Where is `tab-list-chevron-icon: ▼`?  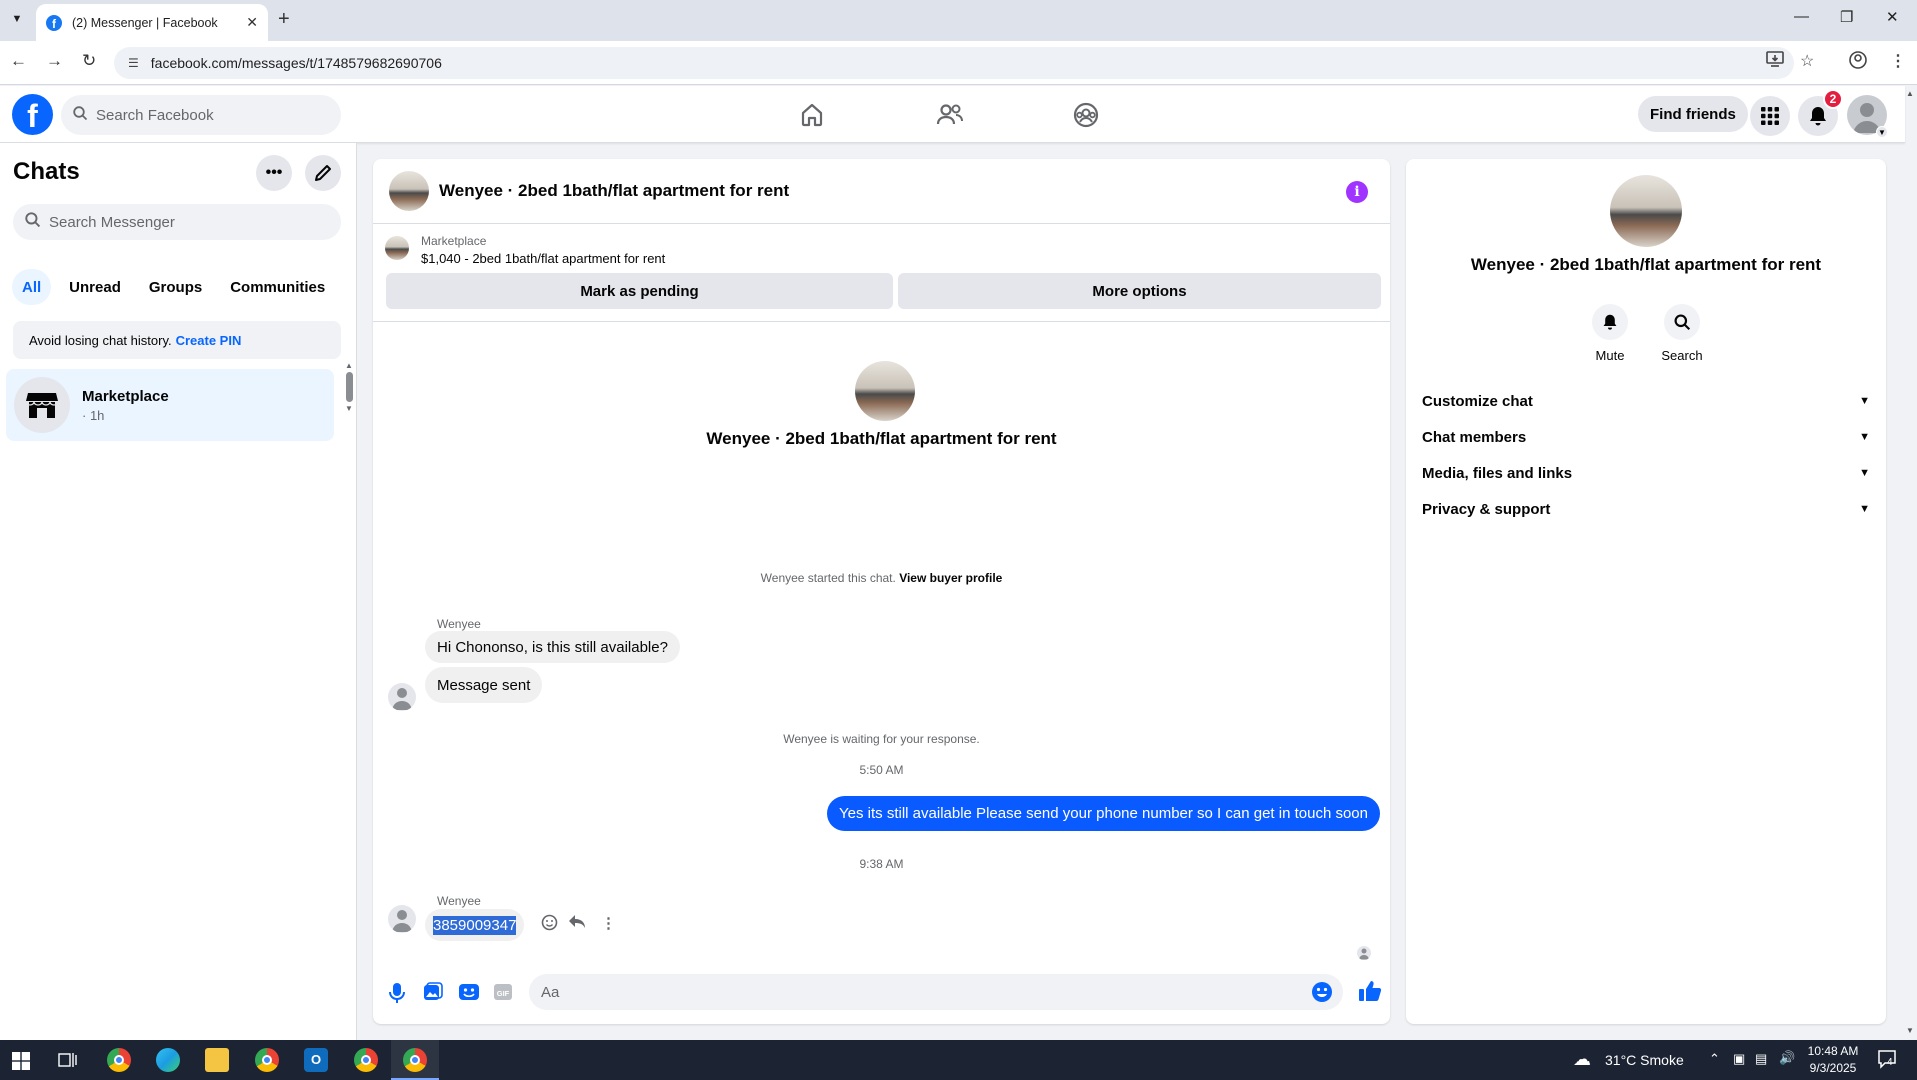 tab-list-chevron-icon: ▼ is located at coordinates (17, 19).